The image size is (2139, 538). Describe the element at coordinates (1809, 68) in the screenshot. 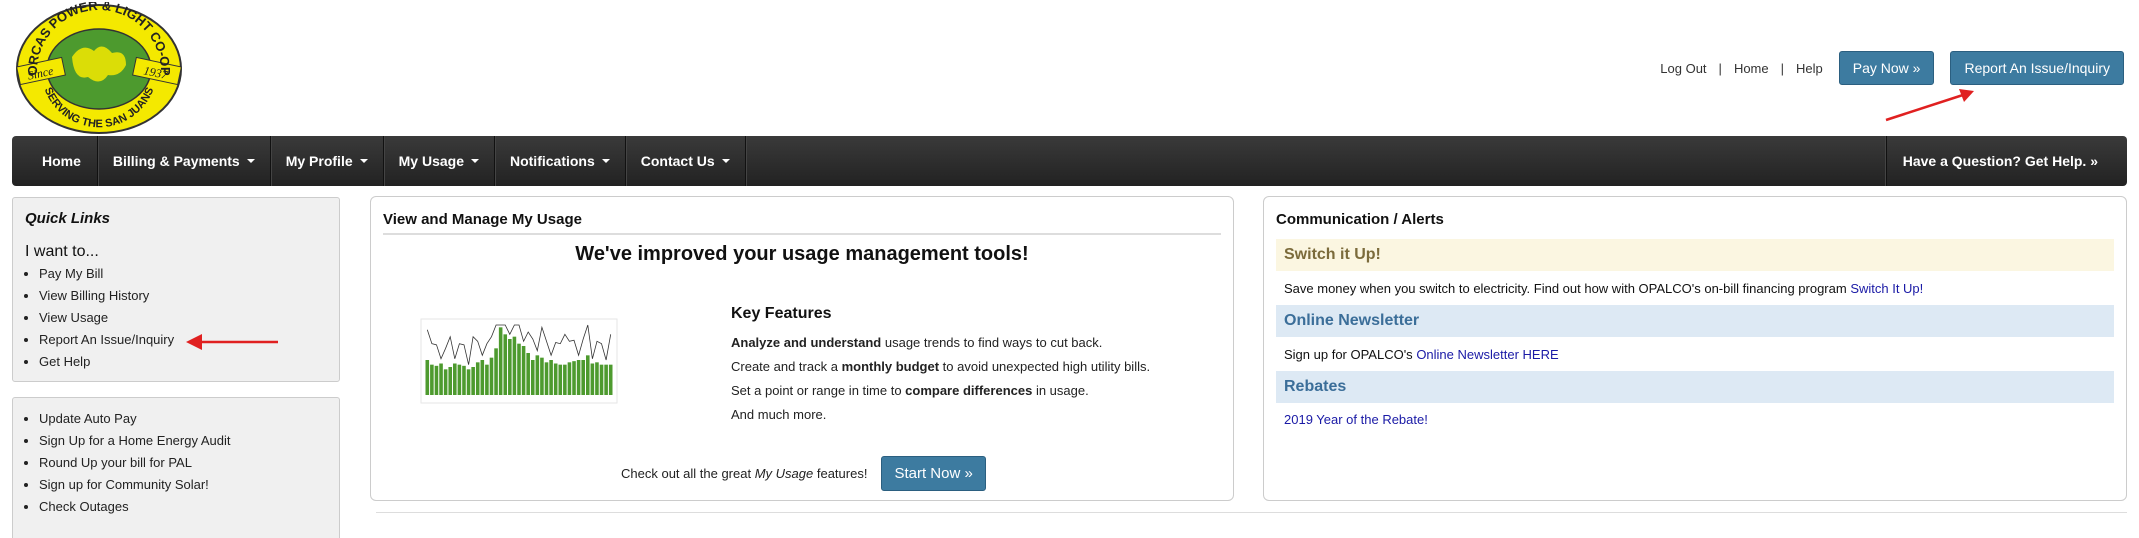

I see `help-link: Help` at that location.